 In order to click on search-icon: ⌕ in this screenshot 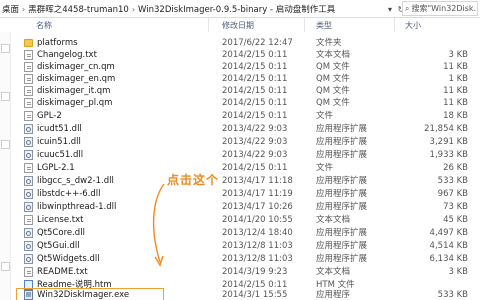, I will do `click(407, 8)`.